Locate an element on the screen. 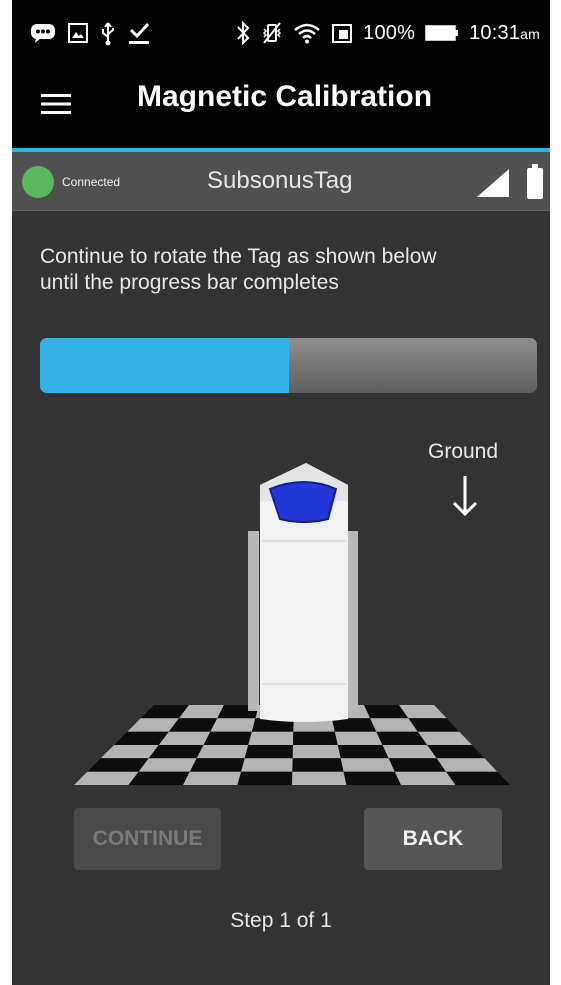  tag-device is located at coordinates (303, 592).